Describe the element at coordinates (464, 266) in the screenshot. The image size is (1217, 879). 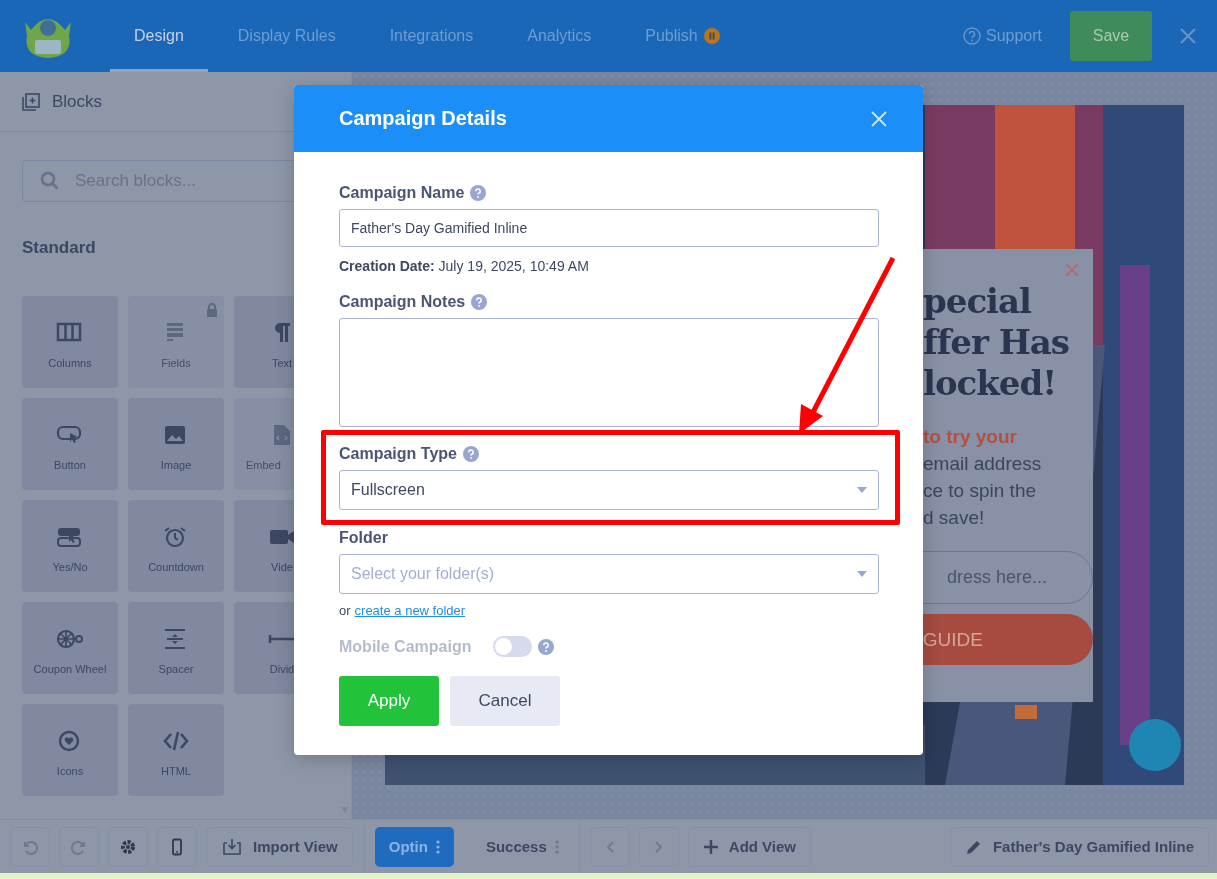
I see `creation-date: Creation Date: July 19, 2025, 10:49 AM` at that location.